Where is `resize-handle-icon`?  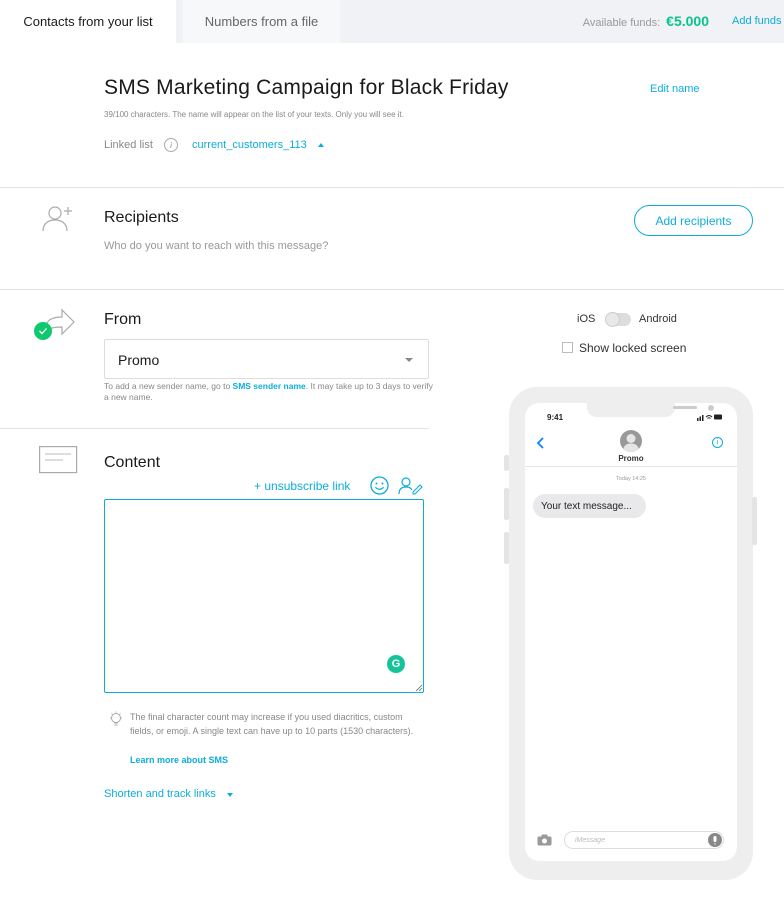 resize-handle-icon is located at coordinates (419, 688).